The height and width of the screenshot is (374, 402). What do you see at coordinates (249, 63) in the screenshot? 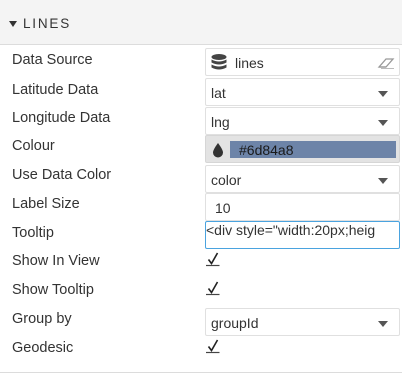
I see `data-source-value: lines` at bounding box center [249, 63].